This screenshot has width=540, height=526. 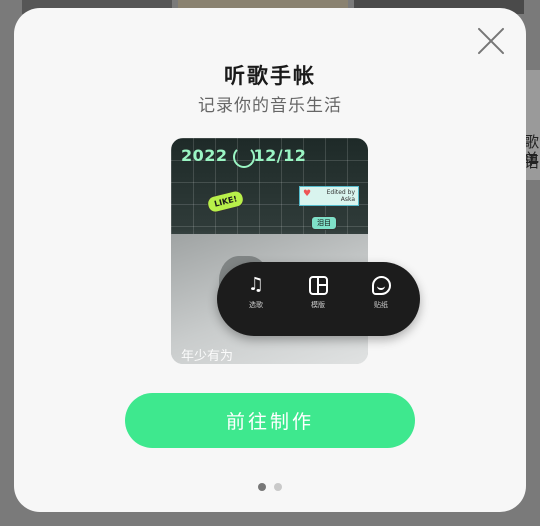 I want to click on page-dot-active, so click(x=262, y=487).